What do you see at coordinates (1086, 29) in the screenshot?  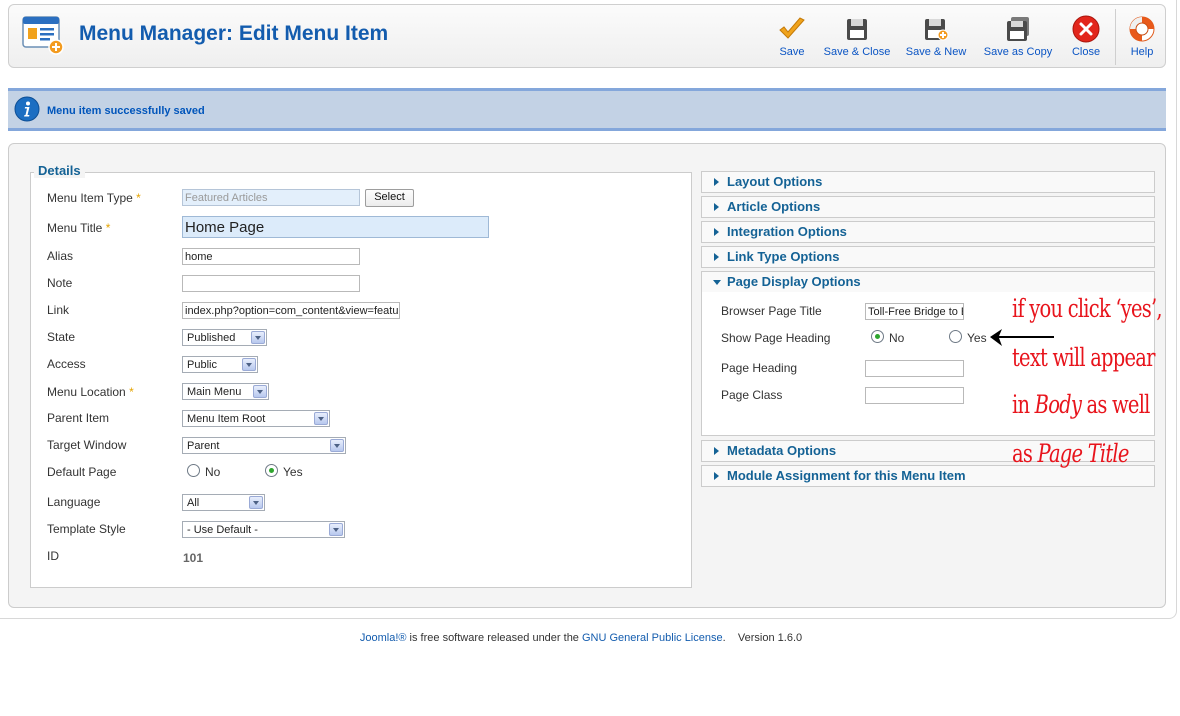 I see `close-circle-icon` at bounding box center [1086, 29].